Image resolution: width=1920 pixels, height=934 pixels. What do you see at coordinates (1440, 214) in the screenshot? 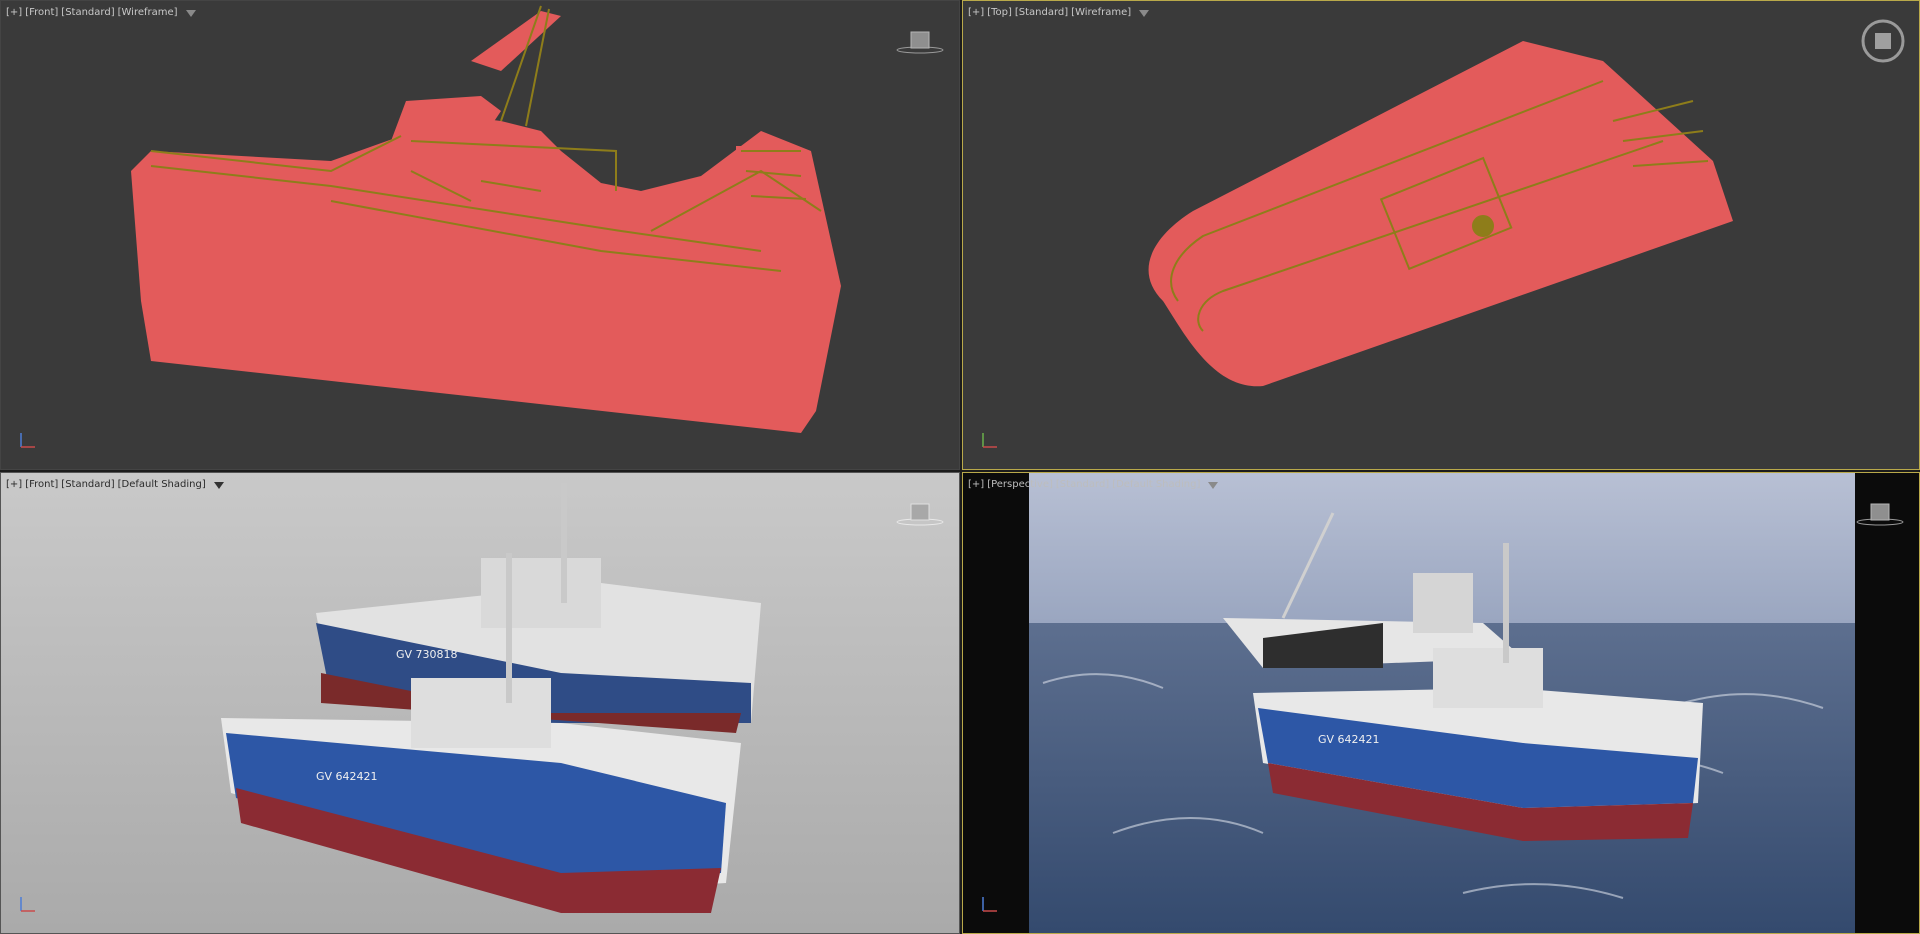
I see `top-wireframe-boat-scene` at bounding box center [1440, 214].